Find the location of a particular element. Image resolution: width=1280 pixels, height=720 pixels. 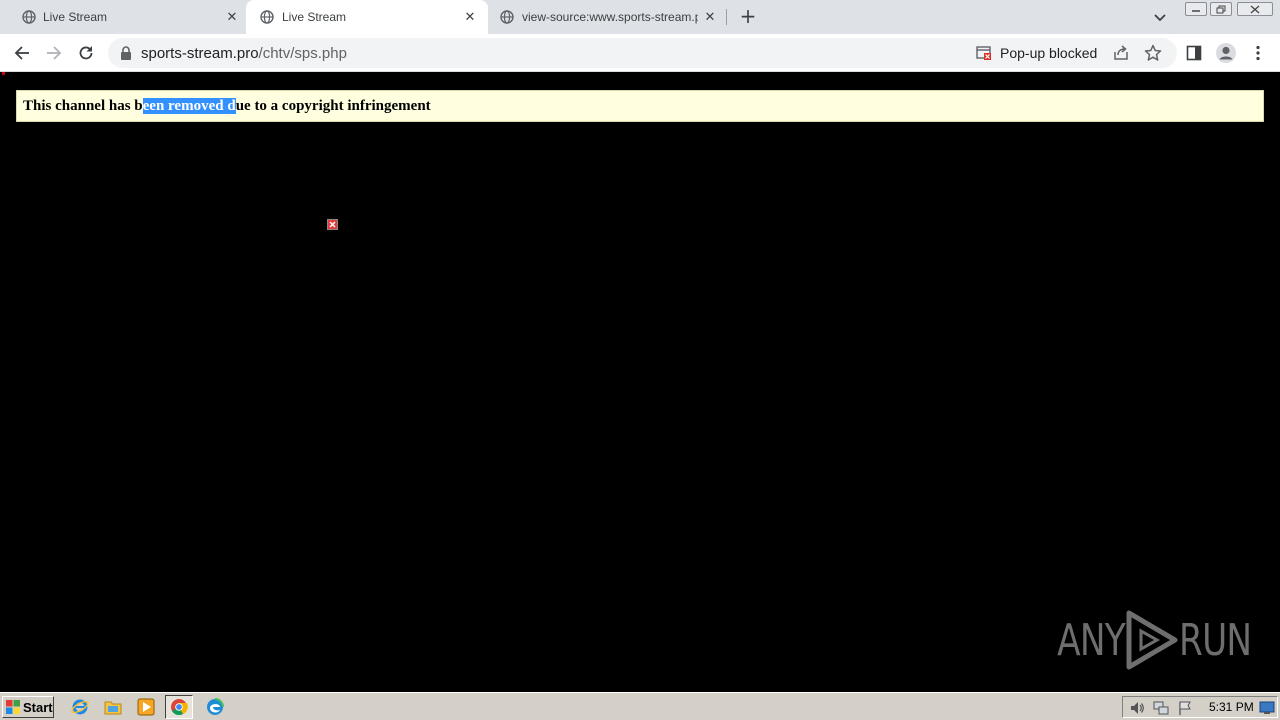

popup-blocked-label: Pop-up blocked is located at coordinates (1049, 53).